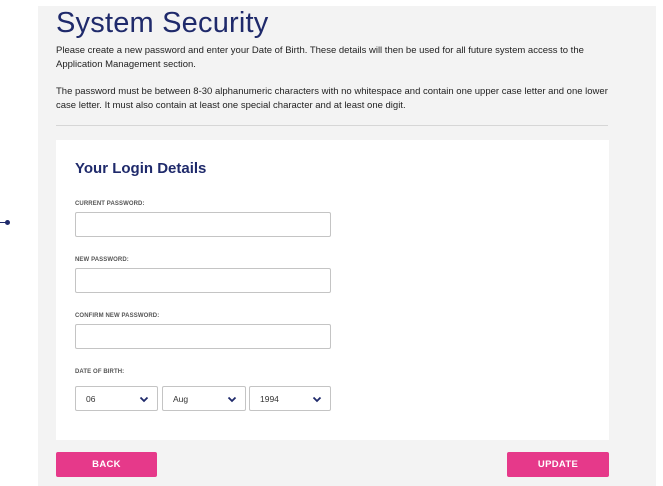 The image size is (663, 486). I want to click on divider, so click(332, 125).